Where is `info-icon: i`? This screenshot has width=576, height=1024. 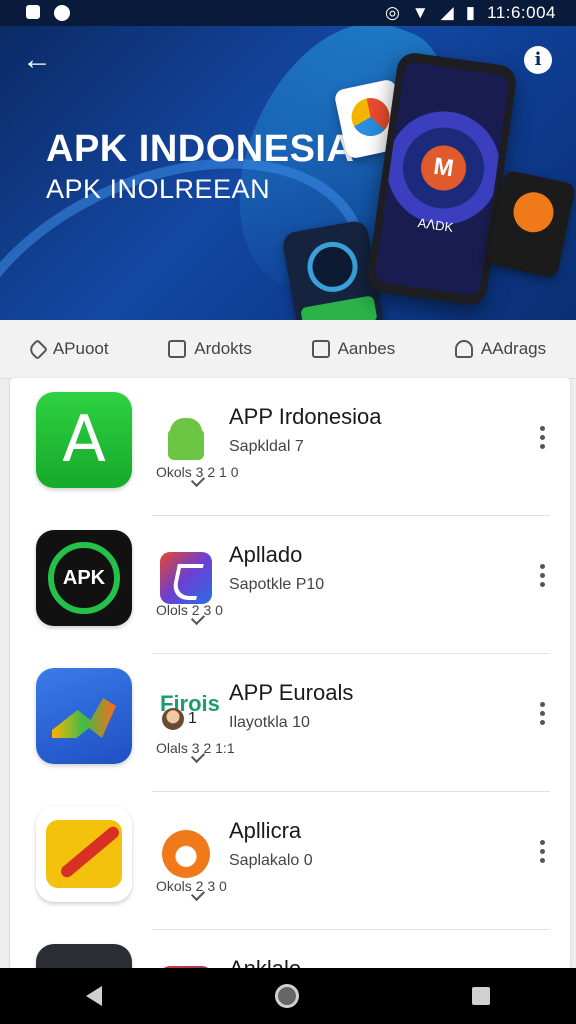 info-icon: i is located at coordinates (538, 60).